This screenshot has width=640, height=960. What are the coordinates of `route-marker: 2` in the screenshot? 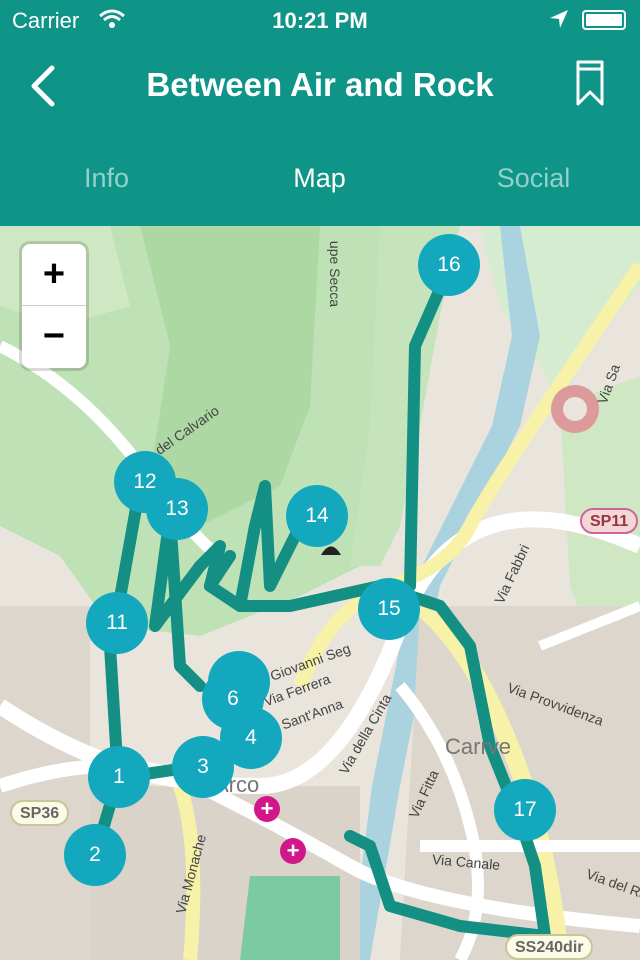 It's located at (95, 855).